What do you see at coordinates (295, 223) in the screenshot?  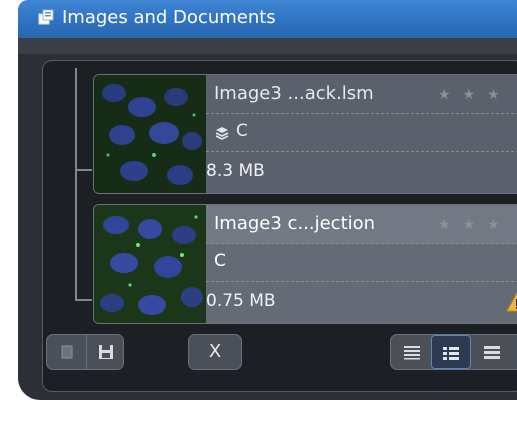 I see `document-name: Image3 c...jection` at bounding box center [295, 223].